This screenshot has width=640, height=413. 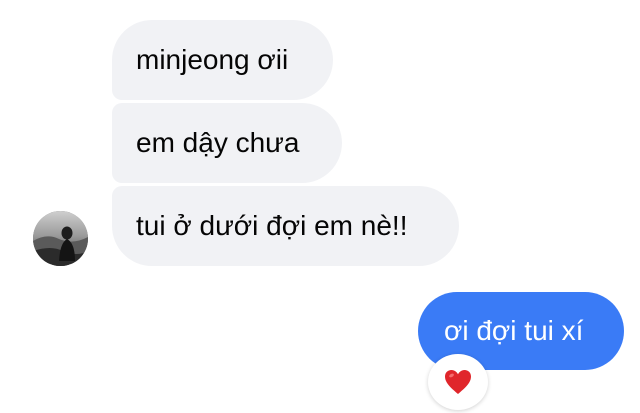 I want to click on message-text: tui ở dưới đợi em nè!!, so click(x=272, y=225).